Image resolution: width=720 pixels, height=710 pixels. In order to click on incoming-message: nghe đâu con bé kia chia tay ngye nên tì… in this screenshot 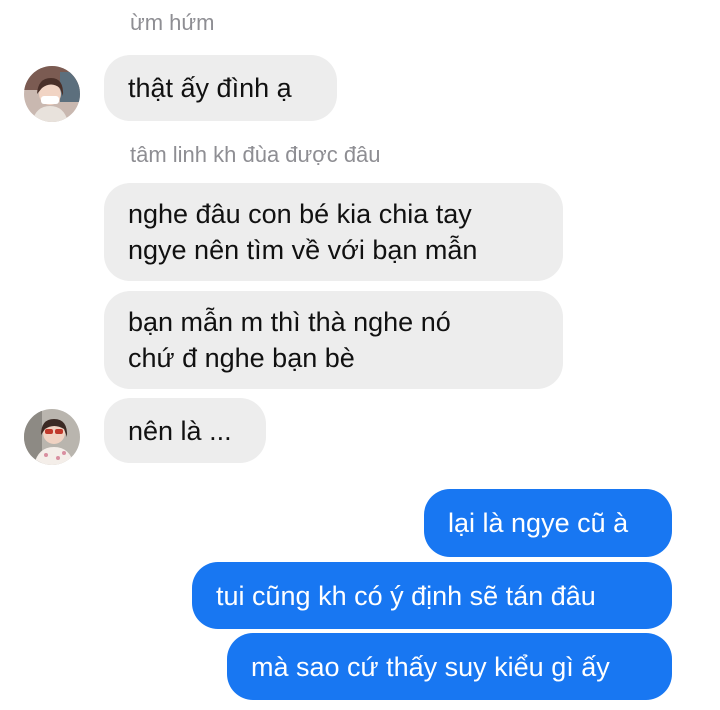, I will do `click(333, 232)`.